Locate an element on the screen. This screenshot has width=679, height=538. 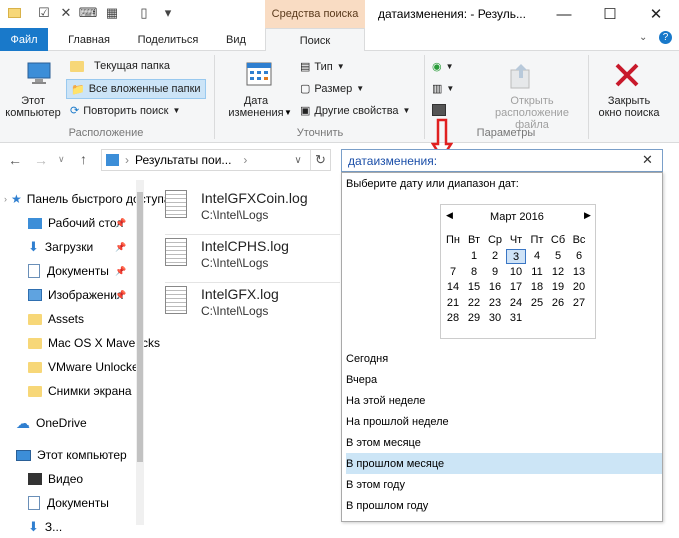
nav-item-screenshots: Снимки экрана is located at coordinates (80, 391).